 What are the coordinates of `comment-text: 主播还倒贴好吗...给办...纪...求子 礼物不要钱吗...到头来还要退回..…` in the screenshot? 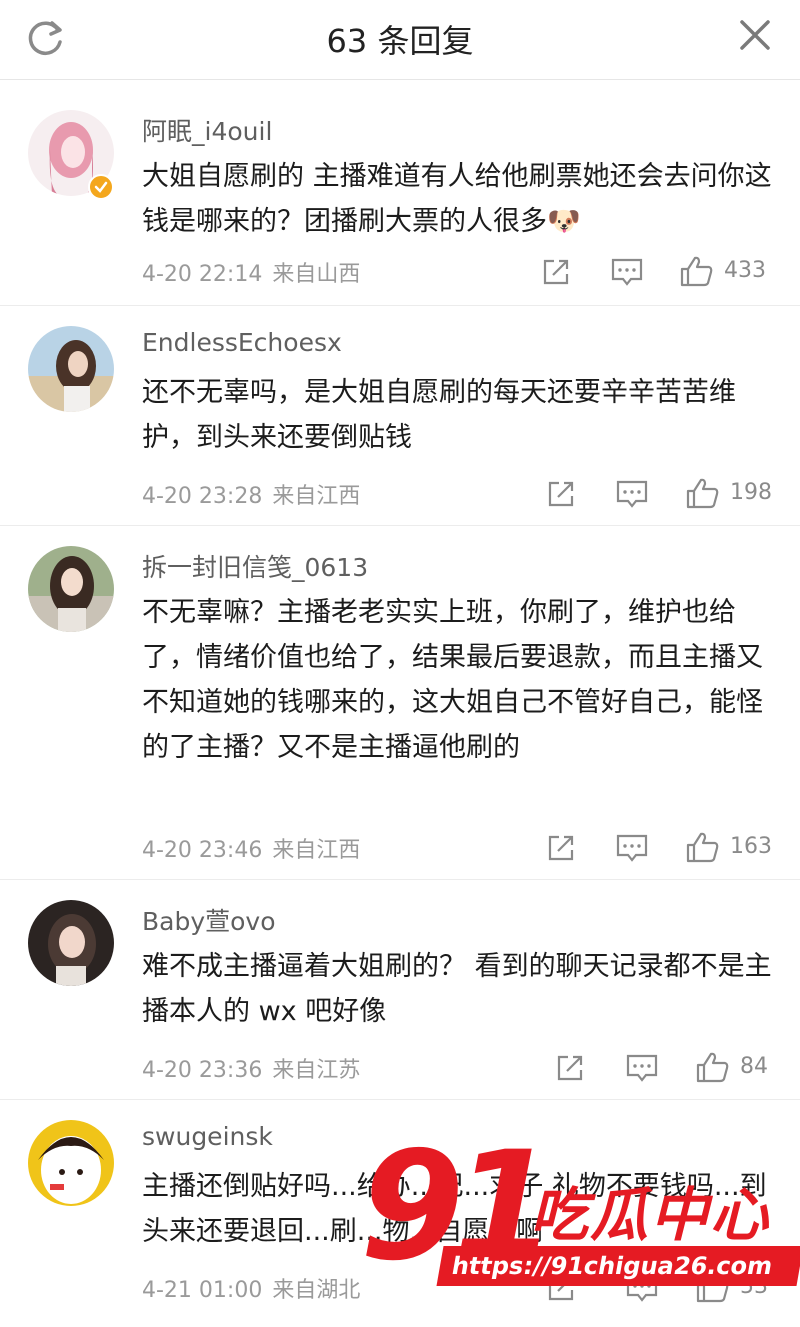 It's located at (454, 1209).